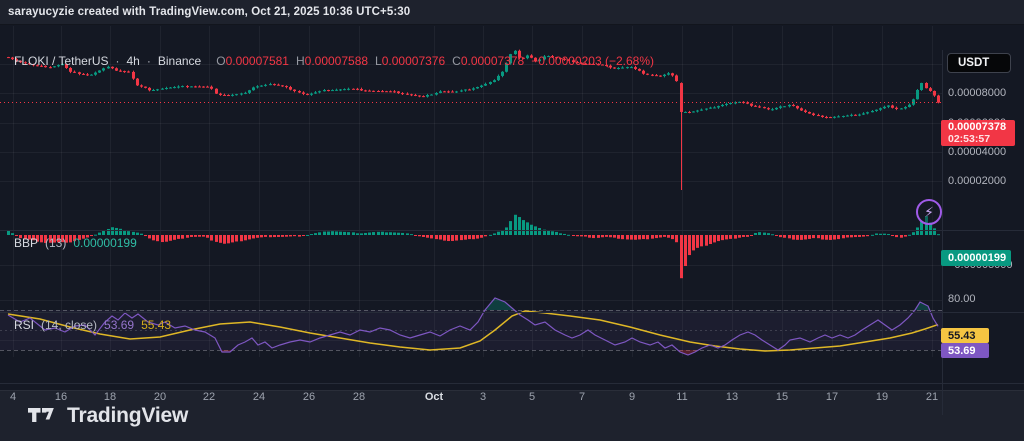 The height and width of the screenshot is (441, 1024). I want to click on time-tick-label: 19, so click(882, 397).